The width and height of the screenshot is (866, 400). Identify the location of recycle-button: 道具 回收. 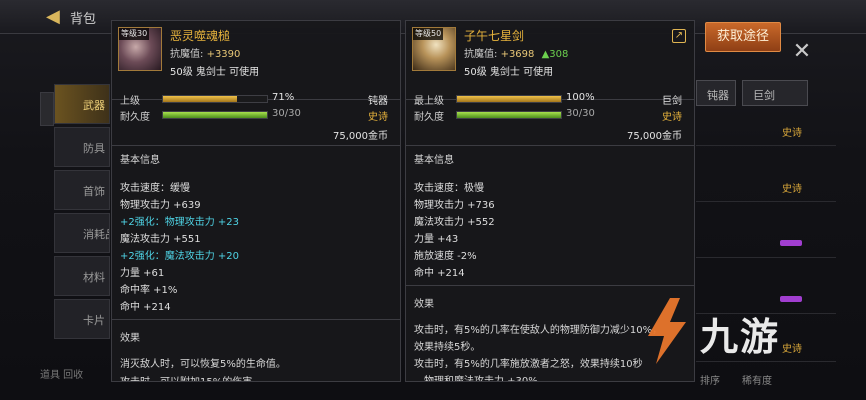
(61, 373).